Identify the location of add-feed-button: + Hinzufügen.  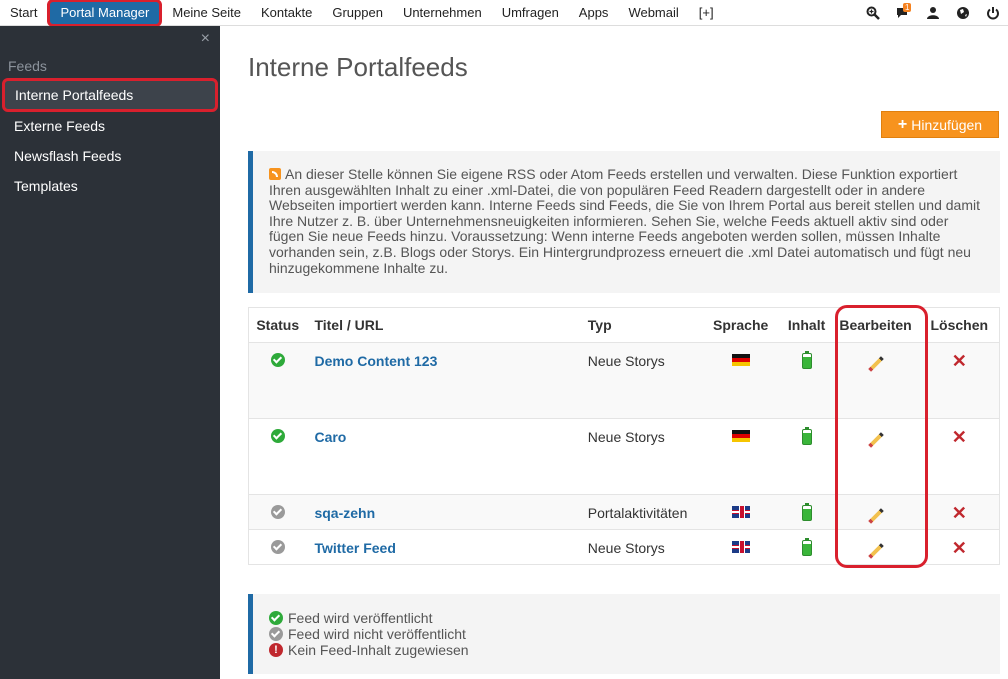
(940, 124).